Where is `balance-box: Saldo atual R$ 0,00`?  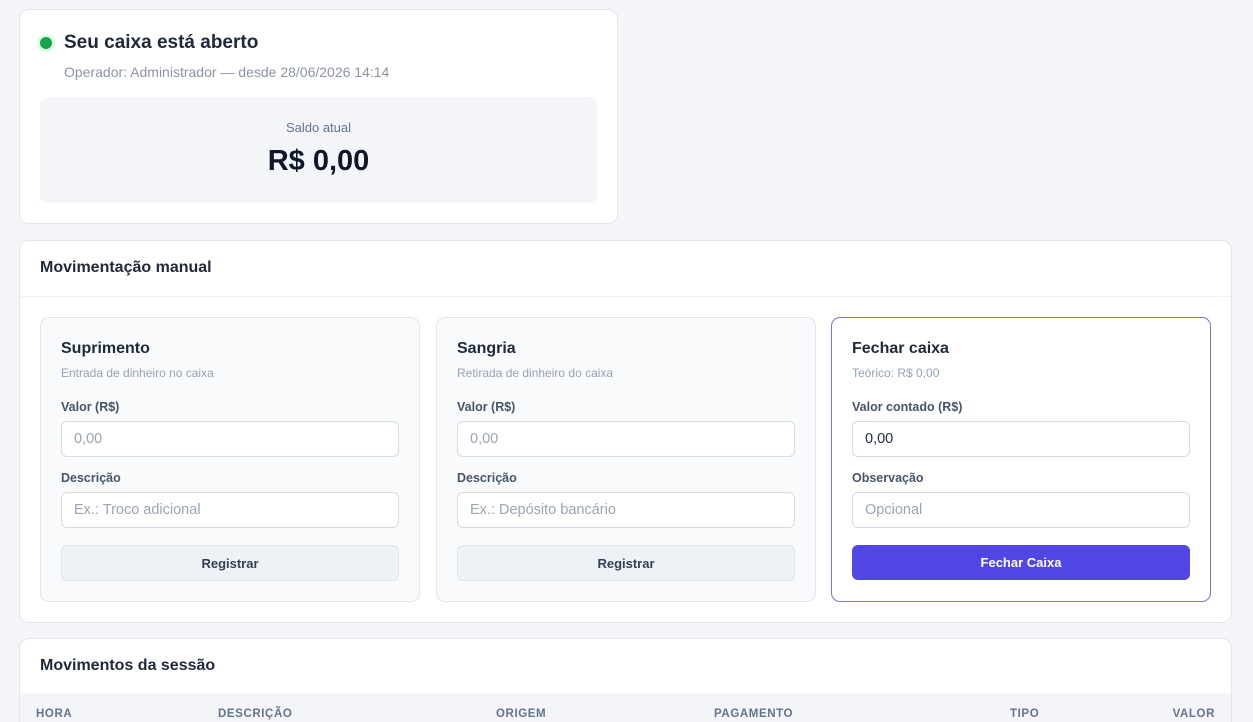 balance-box: Saldo atual R$ 0,00 is located at coordinates (318, 150).